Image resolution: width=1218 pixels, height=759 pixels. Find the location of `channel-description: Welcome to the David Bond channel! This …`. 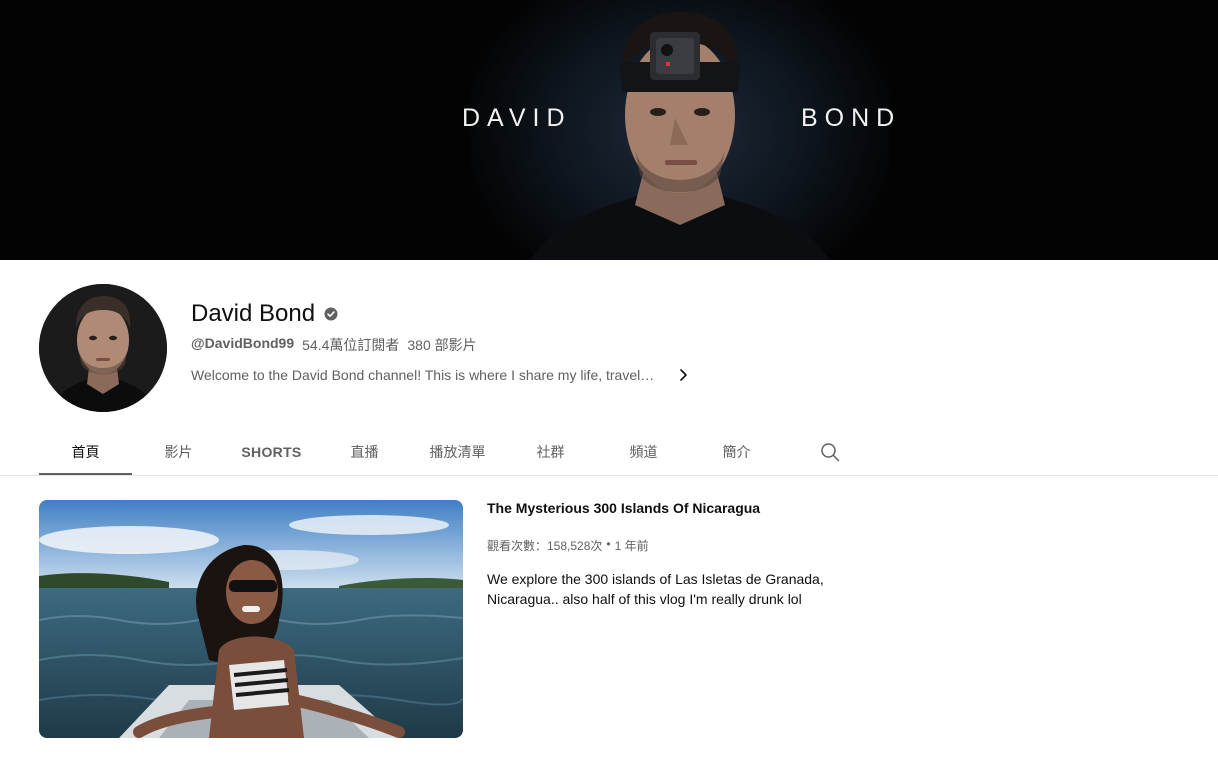

channel-description: Welcome to the David Bond channel! This … is located at coordinates (426, 375).